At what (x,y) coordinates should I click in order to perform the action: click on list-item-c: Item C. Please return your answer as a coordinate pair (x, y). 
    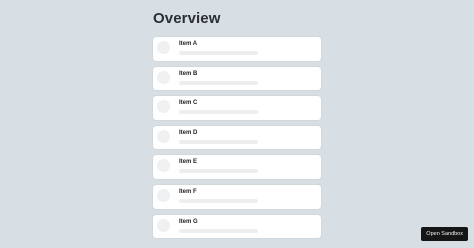
    Looking at the image, I should click on (237, 108).